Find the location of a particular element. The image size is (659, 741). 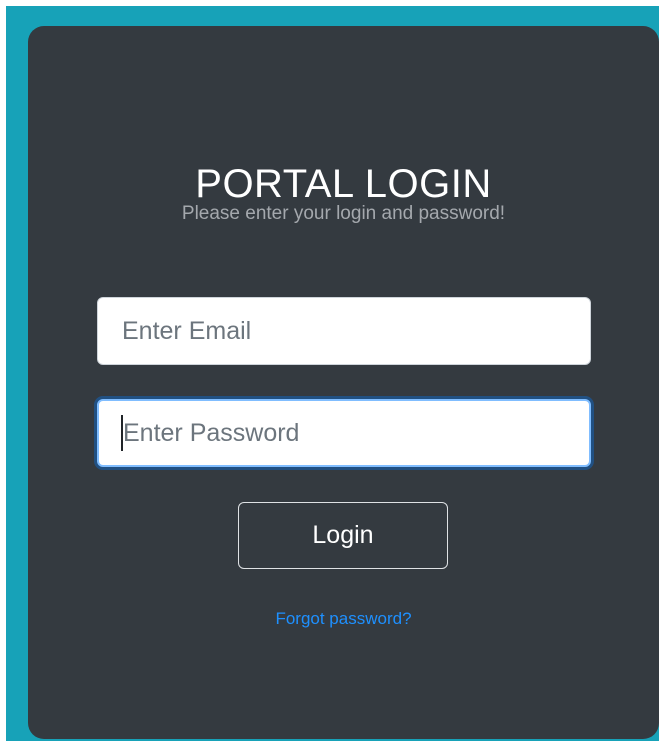

email-field is located at coordinates (344, 331).